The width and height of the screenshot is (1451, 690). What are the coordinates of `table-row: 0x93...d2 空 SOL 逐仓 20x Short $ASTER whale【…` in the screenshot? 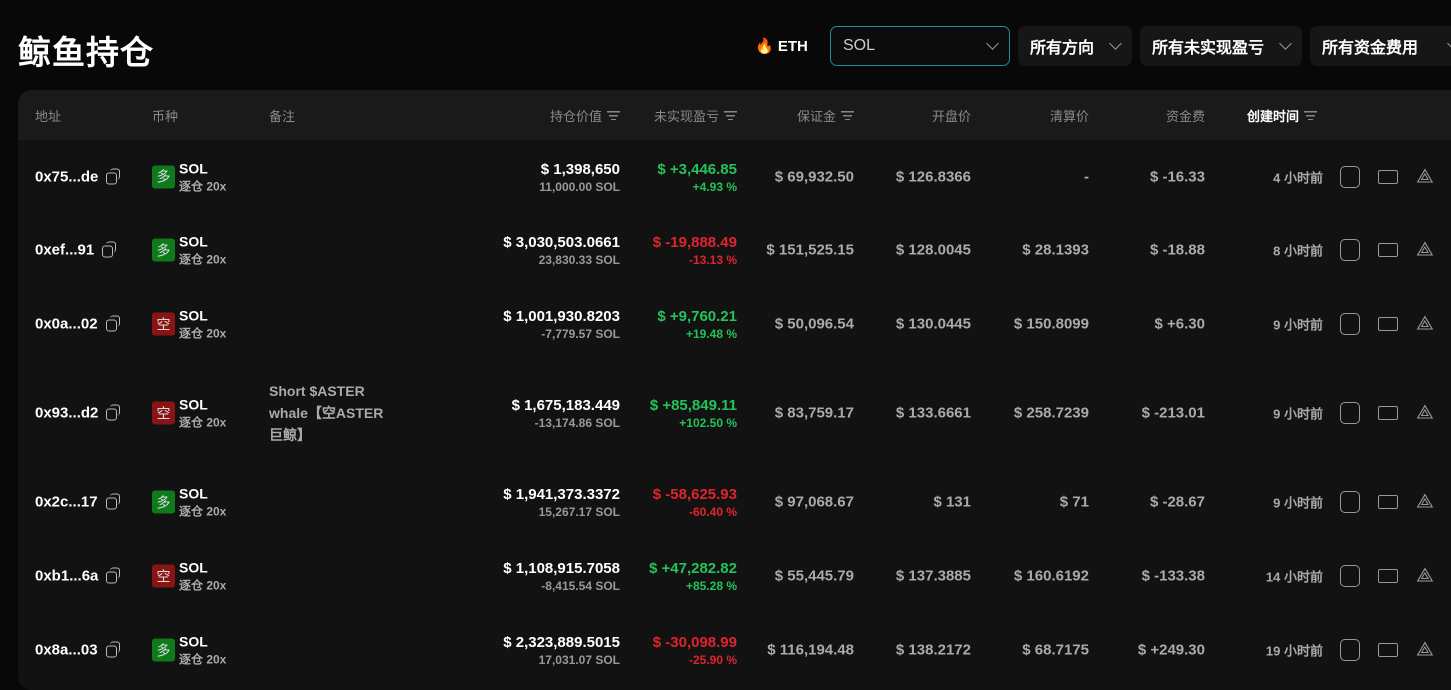 It's located at (734, 413).